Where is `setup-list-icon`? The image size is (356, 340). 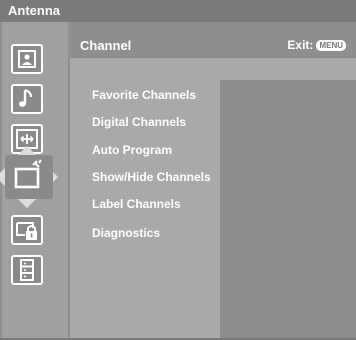 setup-list-icon is located at coordinates (27, 270).